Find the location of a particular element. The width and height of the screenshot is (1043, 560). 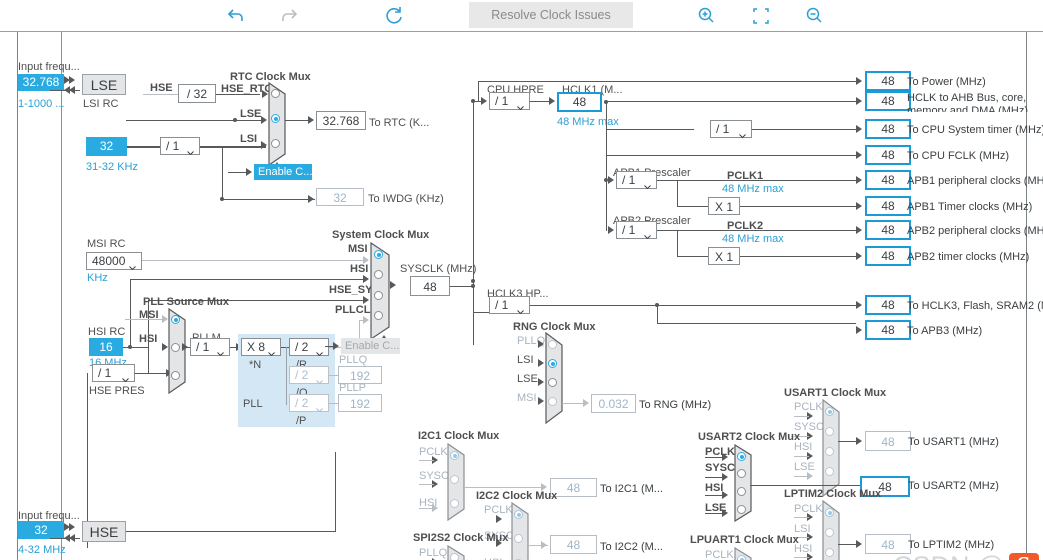

cpu-hpre-select: / 1 is located at coordinates (509, 101).